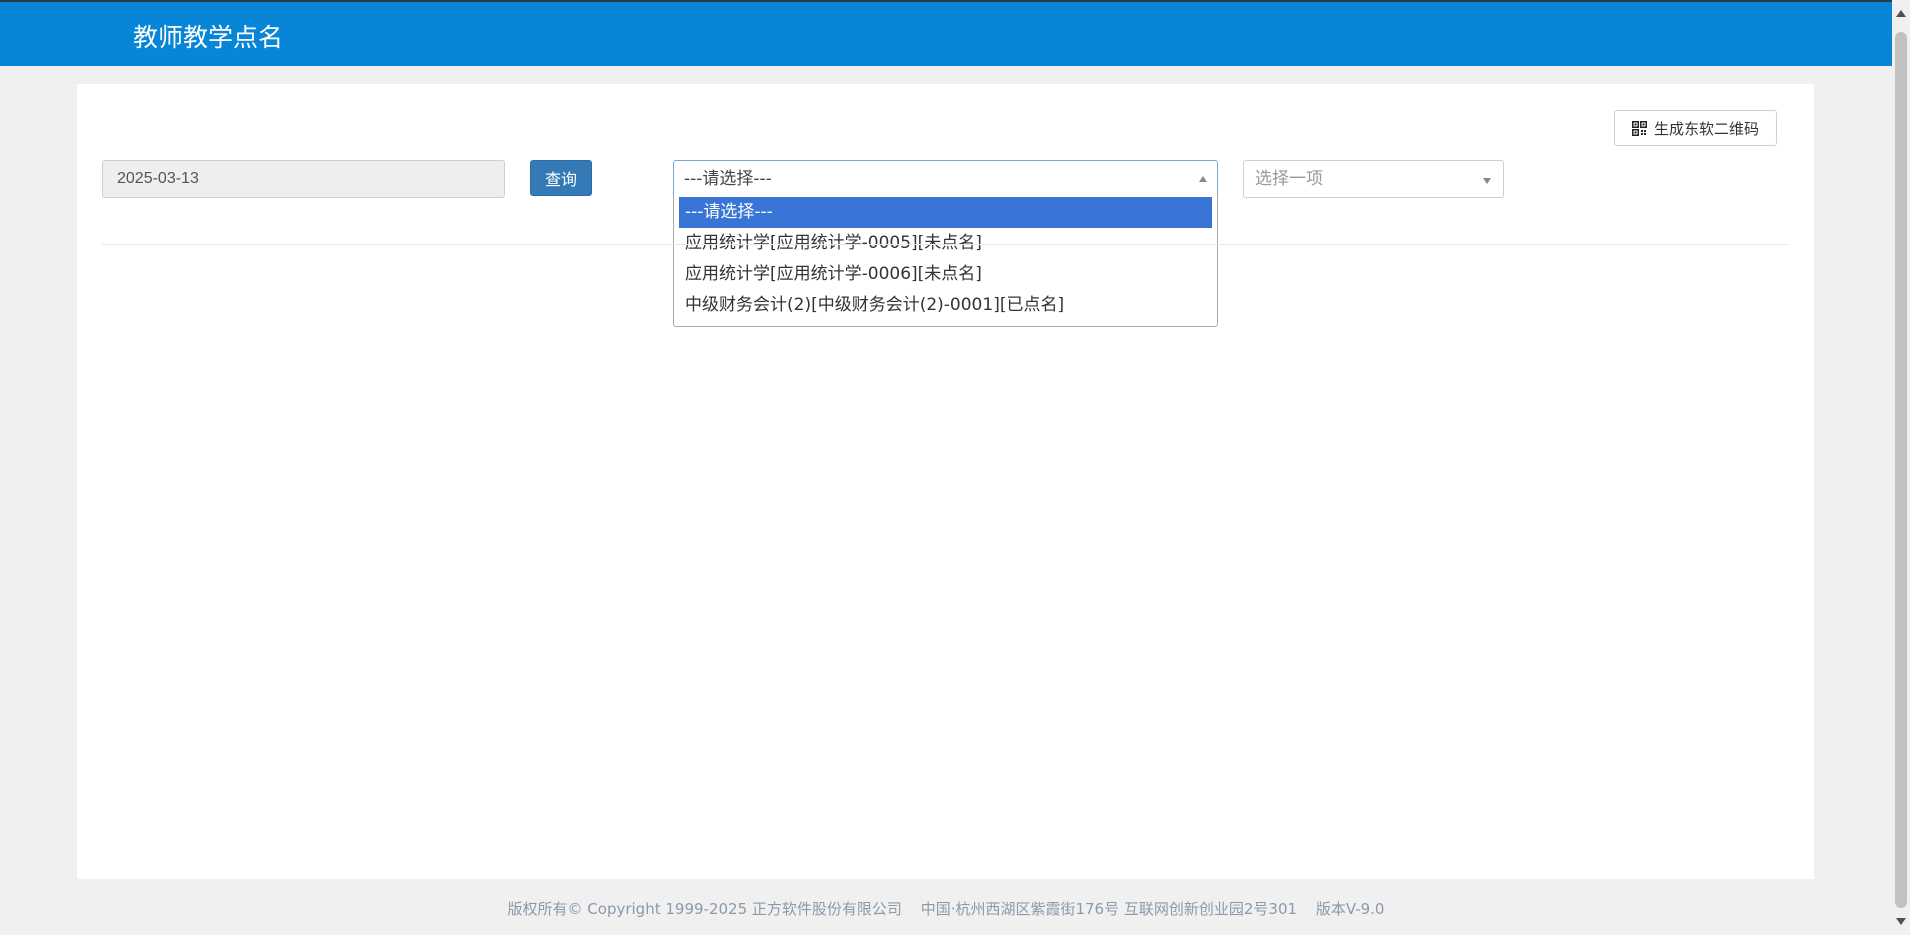  Describe the element at coordinates (945, 179) in the screenshot. I see `course-select: ---请选择---` at that location.